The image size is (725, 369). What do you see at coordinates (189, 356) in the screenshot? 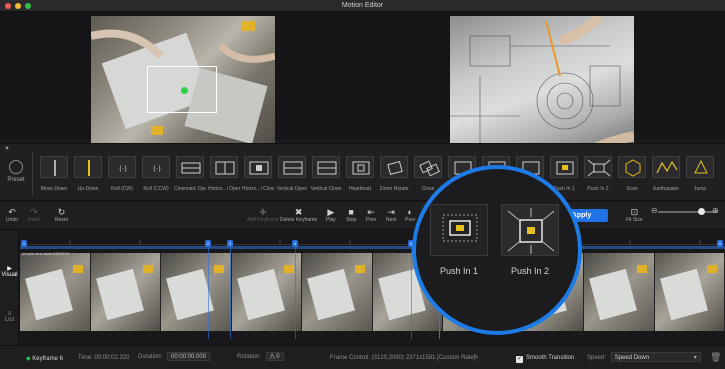
I see `duration-input: 00:00:00.000` at bounding box center [189, 356].